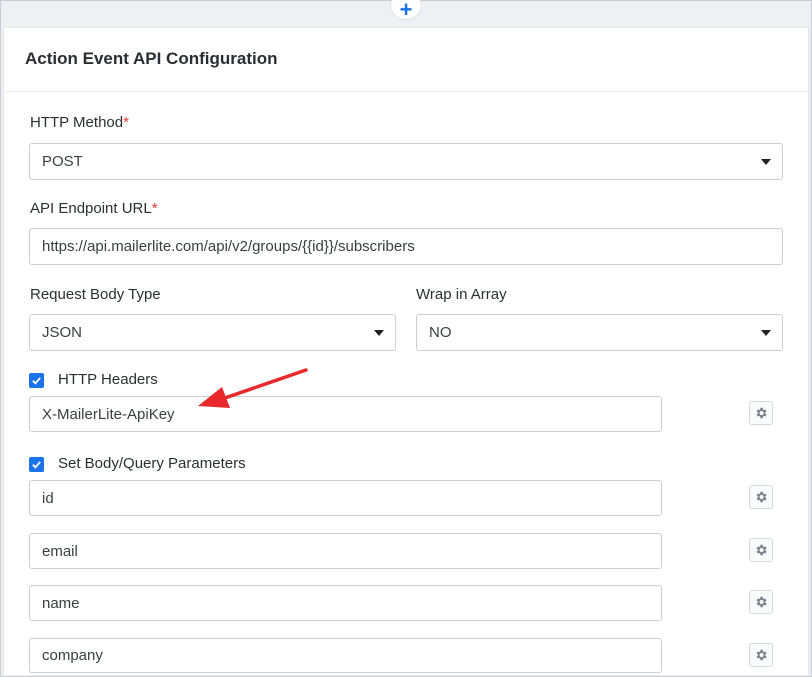 This screenshot has width=812, height=677. Describe the element at coordinates (345, 498) in the screenshot. I see `param-input-id: id` at that location.